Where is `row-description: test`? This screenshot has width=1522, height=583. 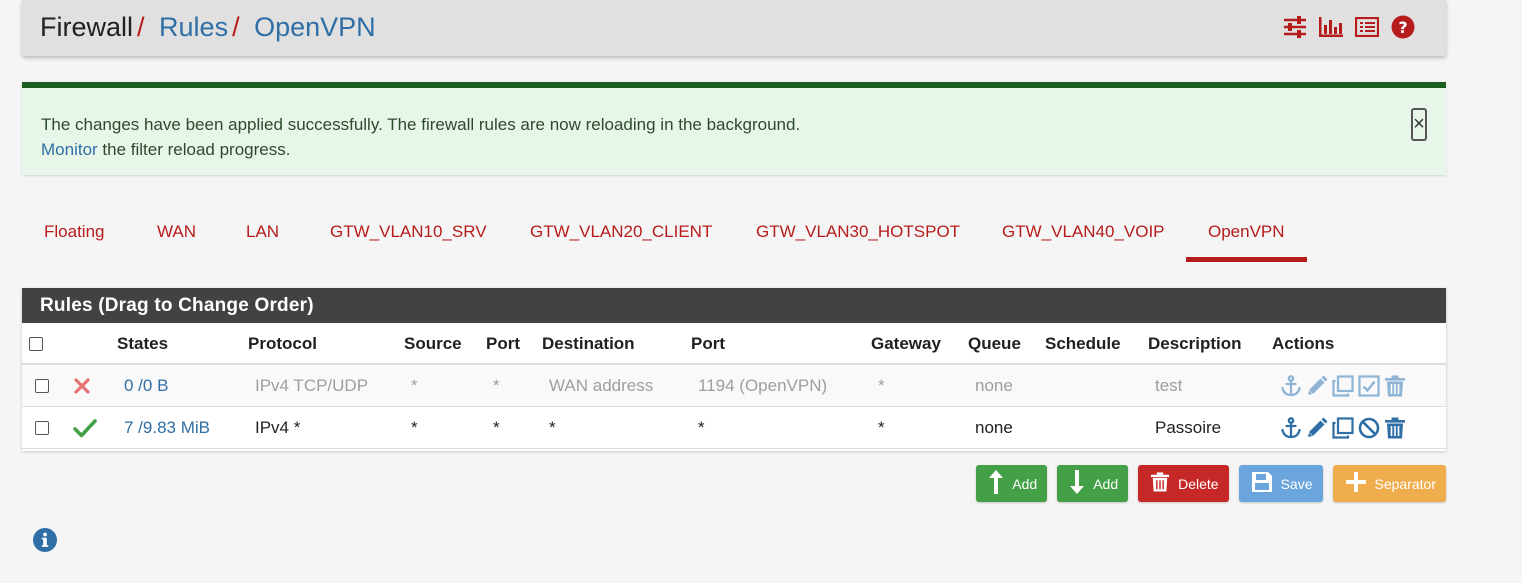 row-description: test is located at coordinates (1169, 385).